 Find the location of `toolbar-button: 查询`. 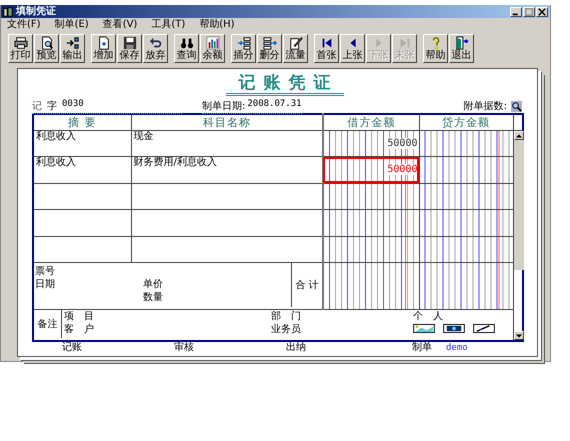

toolbar-button: 查询 is located at coordinates (186, 48).